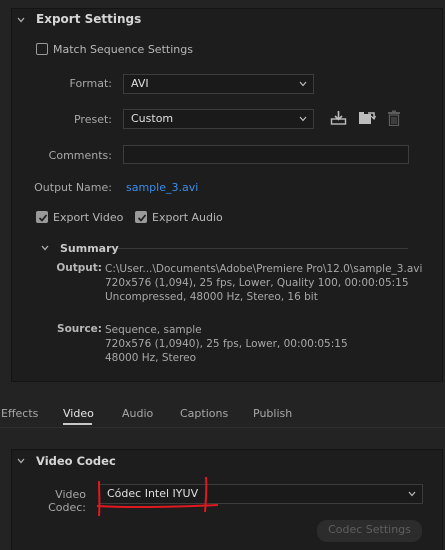 The image size is (445, 550). I want to click on export-settings-title: Export Settings, so click(89, 19).